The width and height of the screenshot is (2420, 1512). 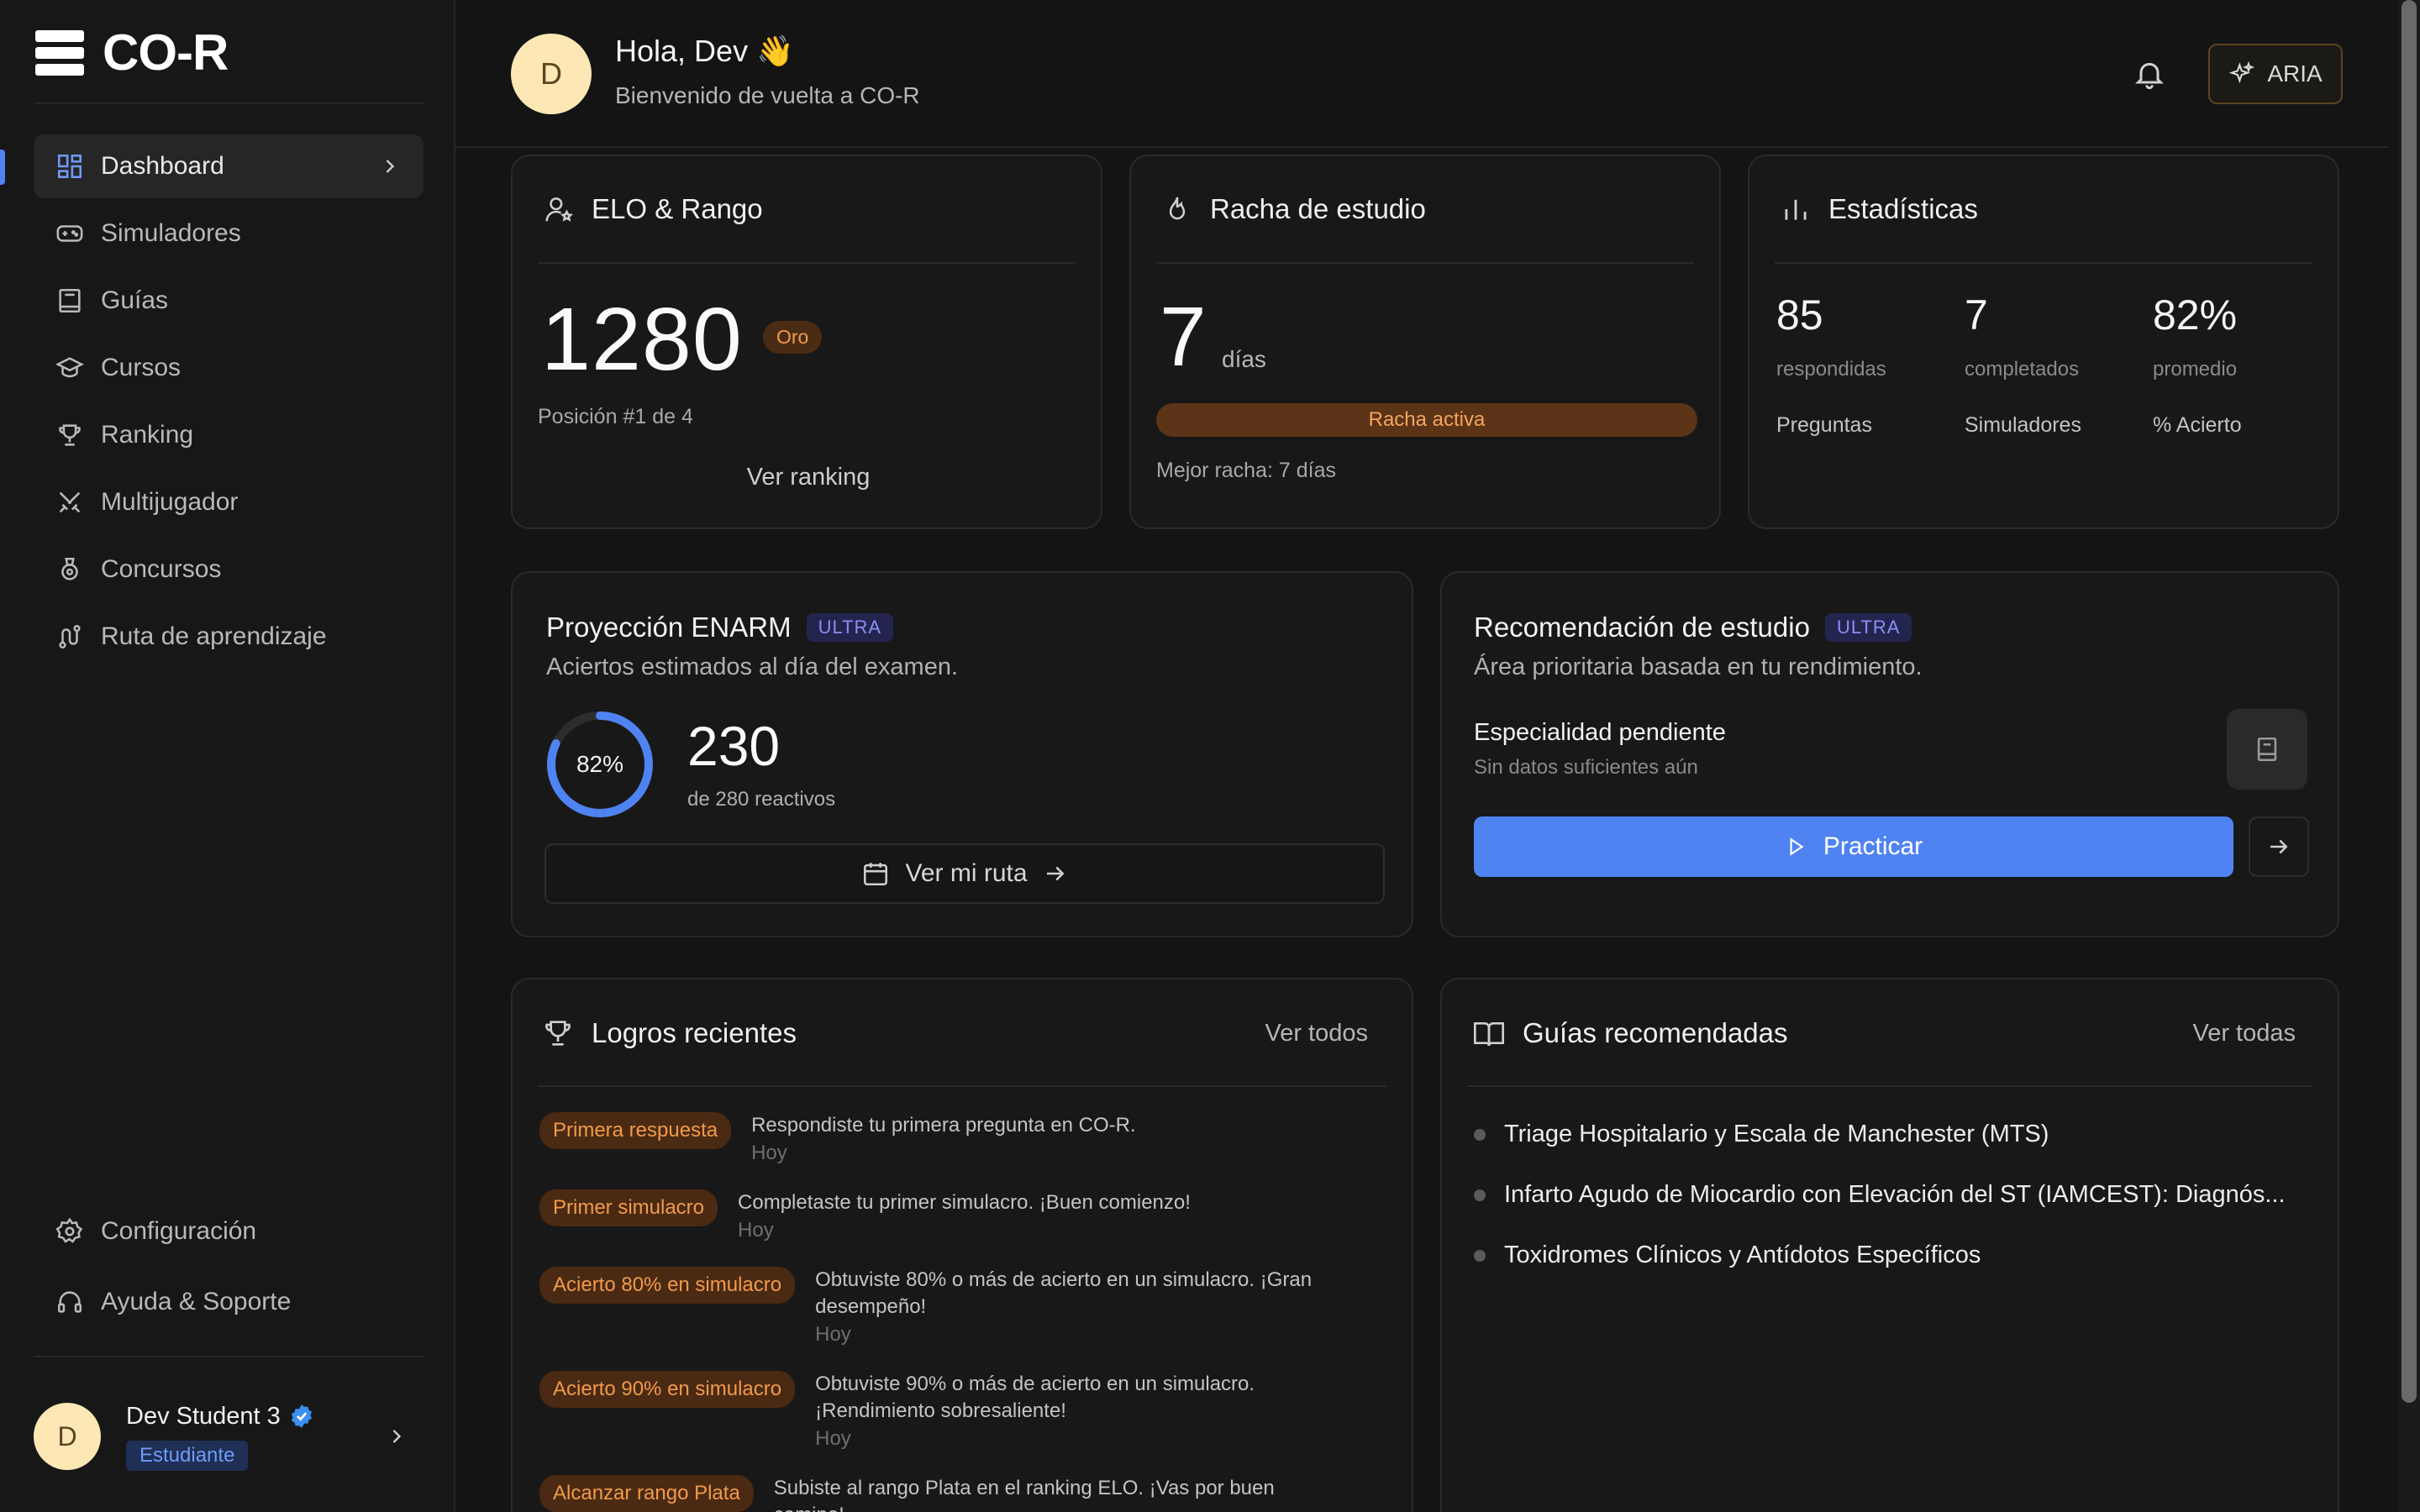 I want to click on card-header: ELO & Rango, so click(x=653, y=209).